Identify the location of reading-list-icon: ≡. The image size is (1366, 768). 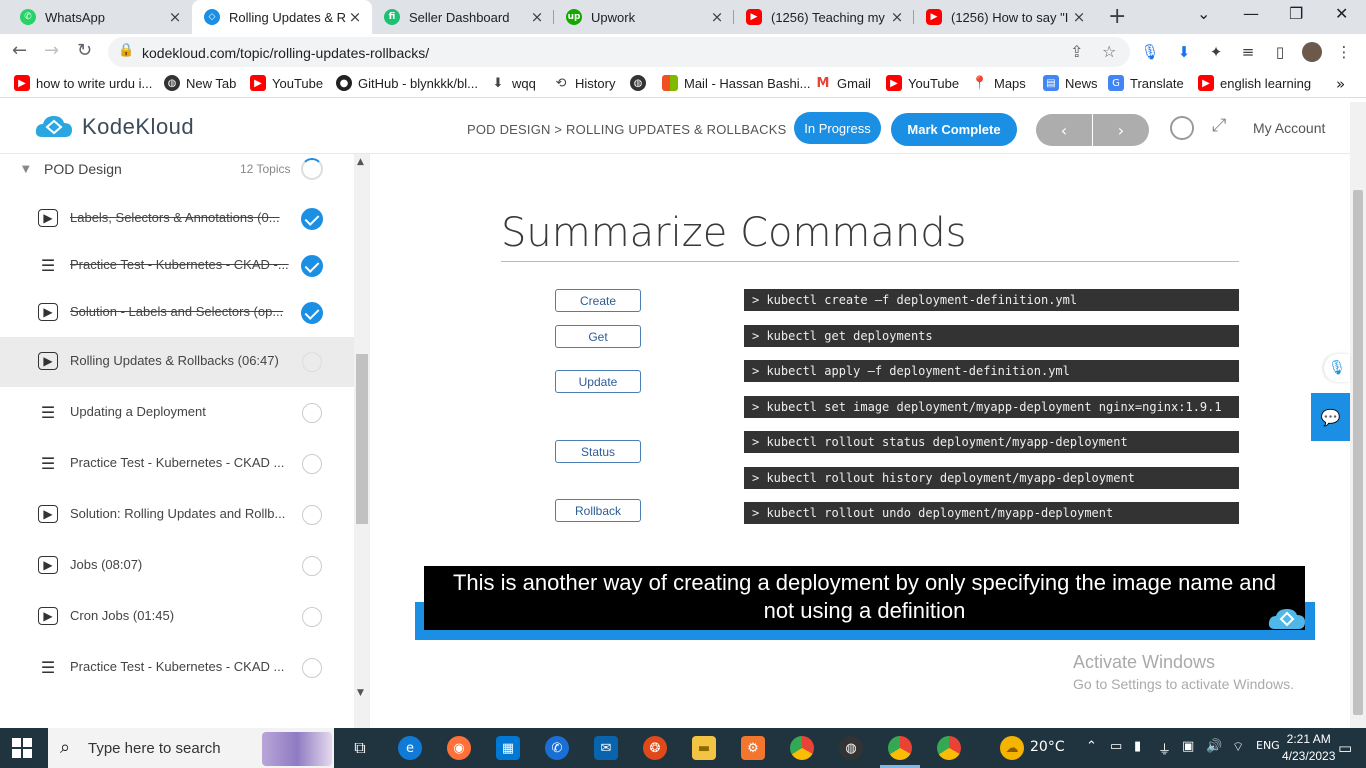
(1248, 52).